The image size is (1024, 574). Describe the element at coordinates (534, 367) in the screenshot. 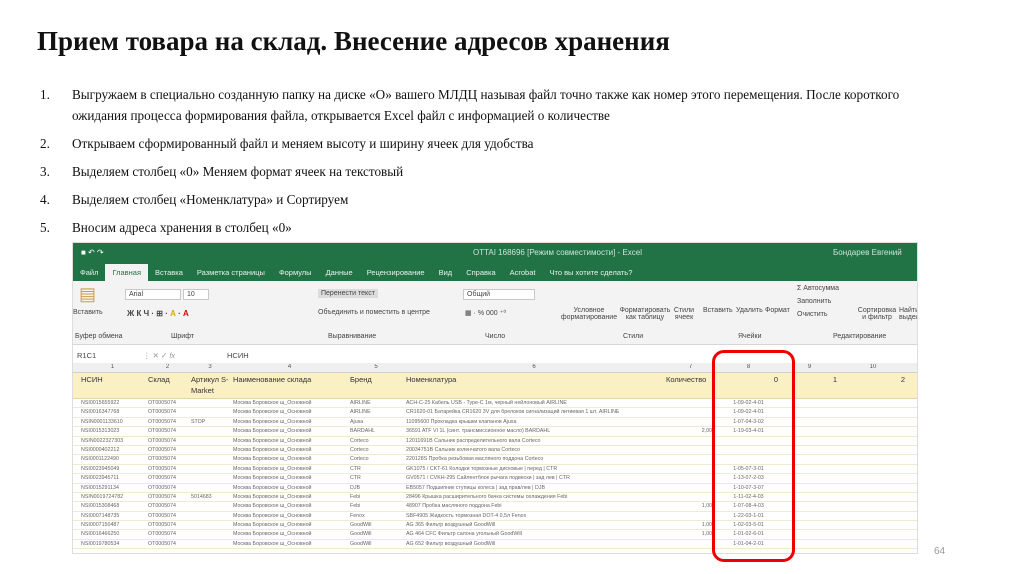

I see `column-number: 6` at that location.